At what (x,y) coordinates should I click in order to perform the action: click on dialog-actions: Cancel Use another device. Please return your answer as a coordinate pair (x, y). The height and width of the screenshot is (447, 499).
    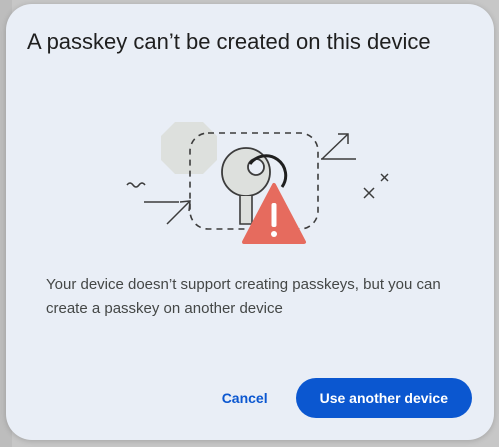
    Looking at the image, I should click on (342, 398).